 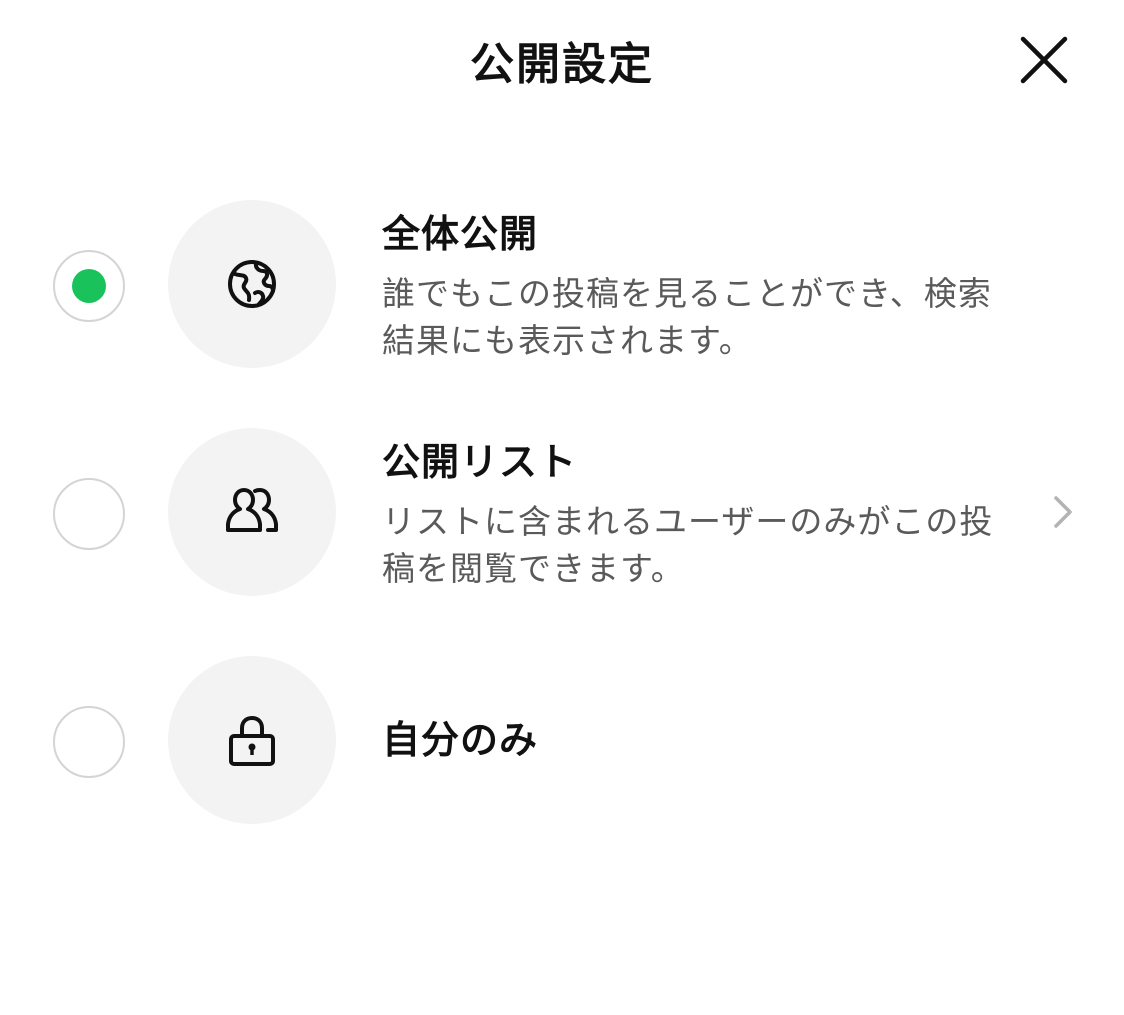 I want to click on radio-selected-dot, so click(x=89, y=286).